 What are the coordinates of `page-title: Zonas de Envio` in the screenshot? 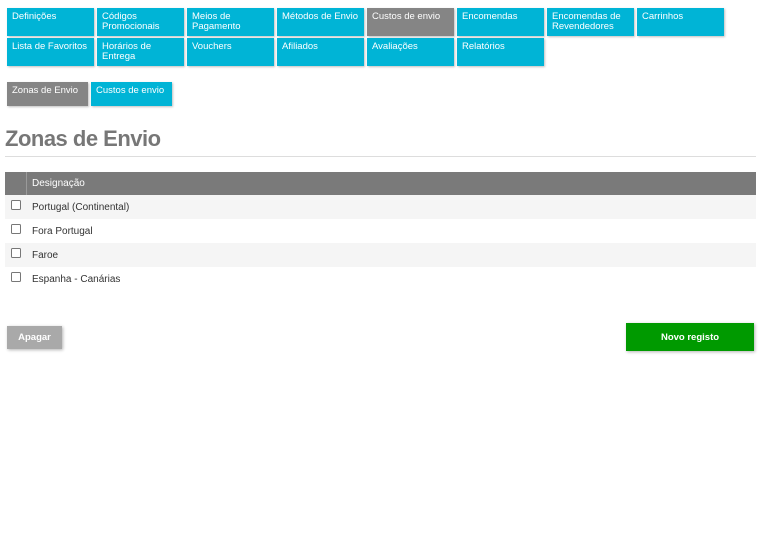 It's located at (83, 138).